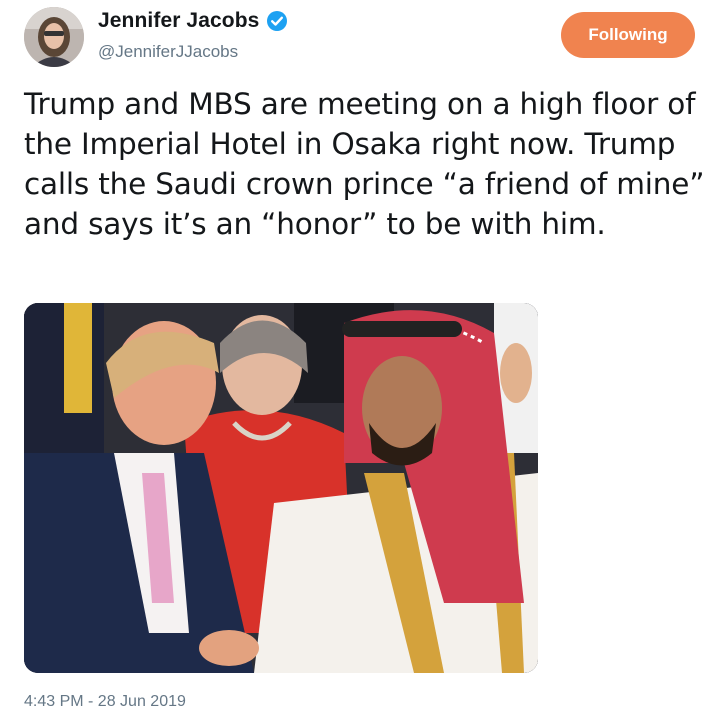 The width and height of the screenshot is (720, 722). I want to click on author-name-row: Jennifer Jacobs, so click(193, 21).